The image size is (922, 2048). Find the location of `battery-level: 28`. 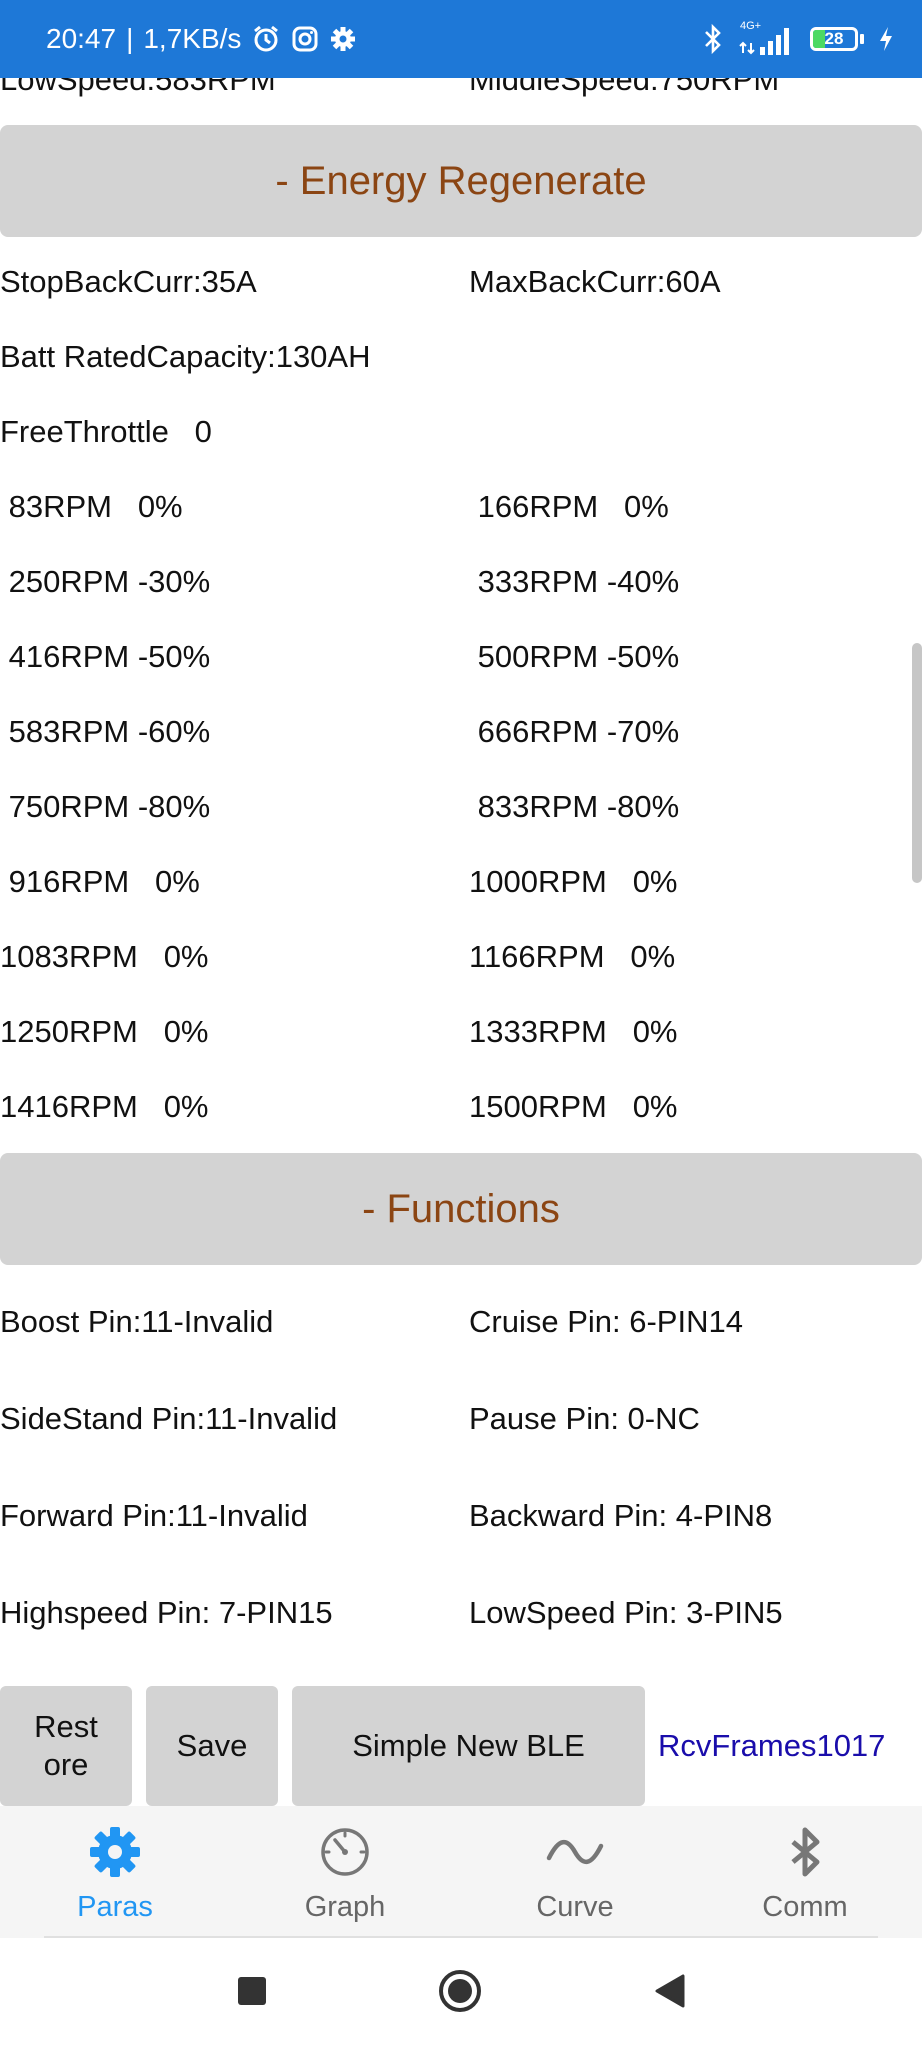

battery-level: 28 is located at coordinates (834, 38).